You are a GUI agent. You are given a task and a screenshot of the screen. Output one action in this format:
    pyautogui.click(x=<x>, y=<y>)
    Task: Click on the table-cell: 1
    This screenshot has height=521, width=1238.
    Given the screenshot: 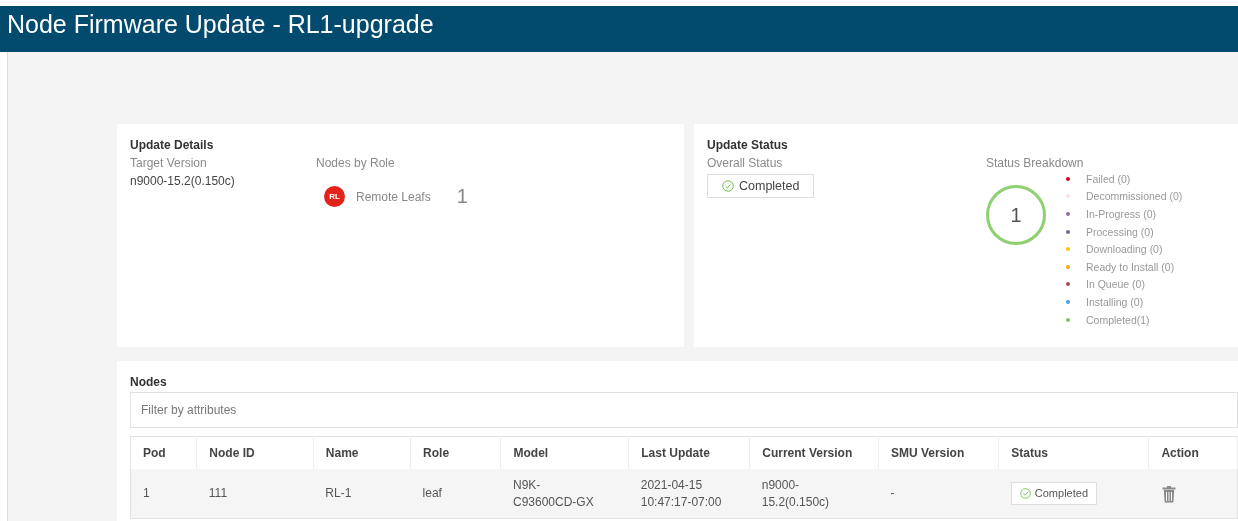 What is the action you would take?
    pyautogui.click(x=163, y=494)
    